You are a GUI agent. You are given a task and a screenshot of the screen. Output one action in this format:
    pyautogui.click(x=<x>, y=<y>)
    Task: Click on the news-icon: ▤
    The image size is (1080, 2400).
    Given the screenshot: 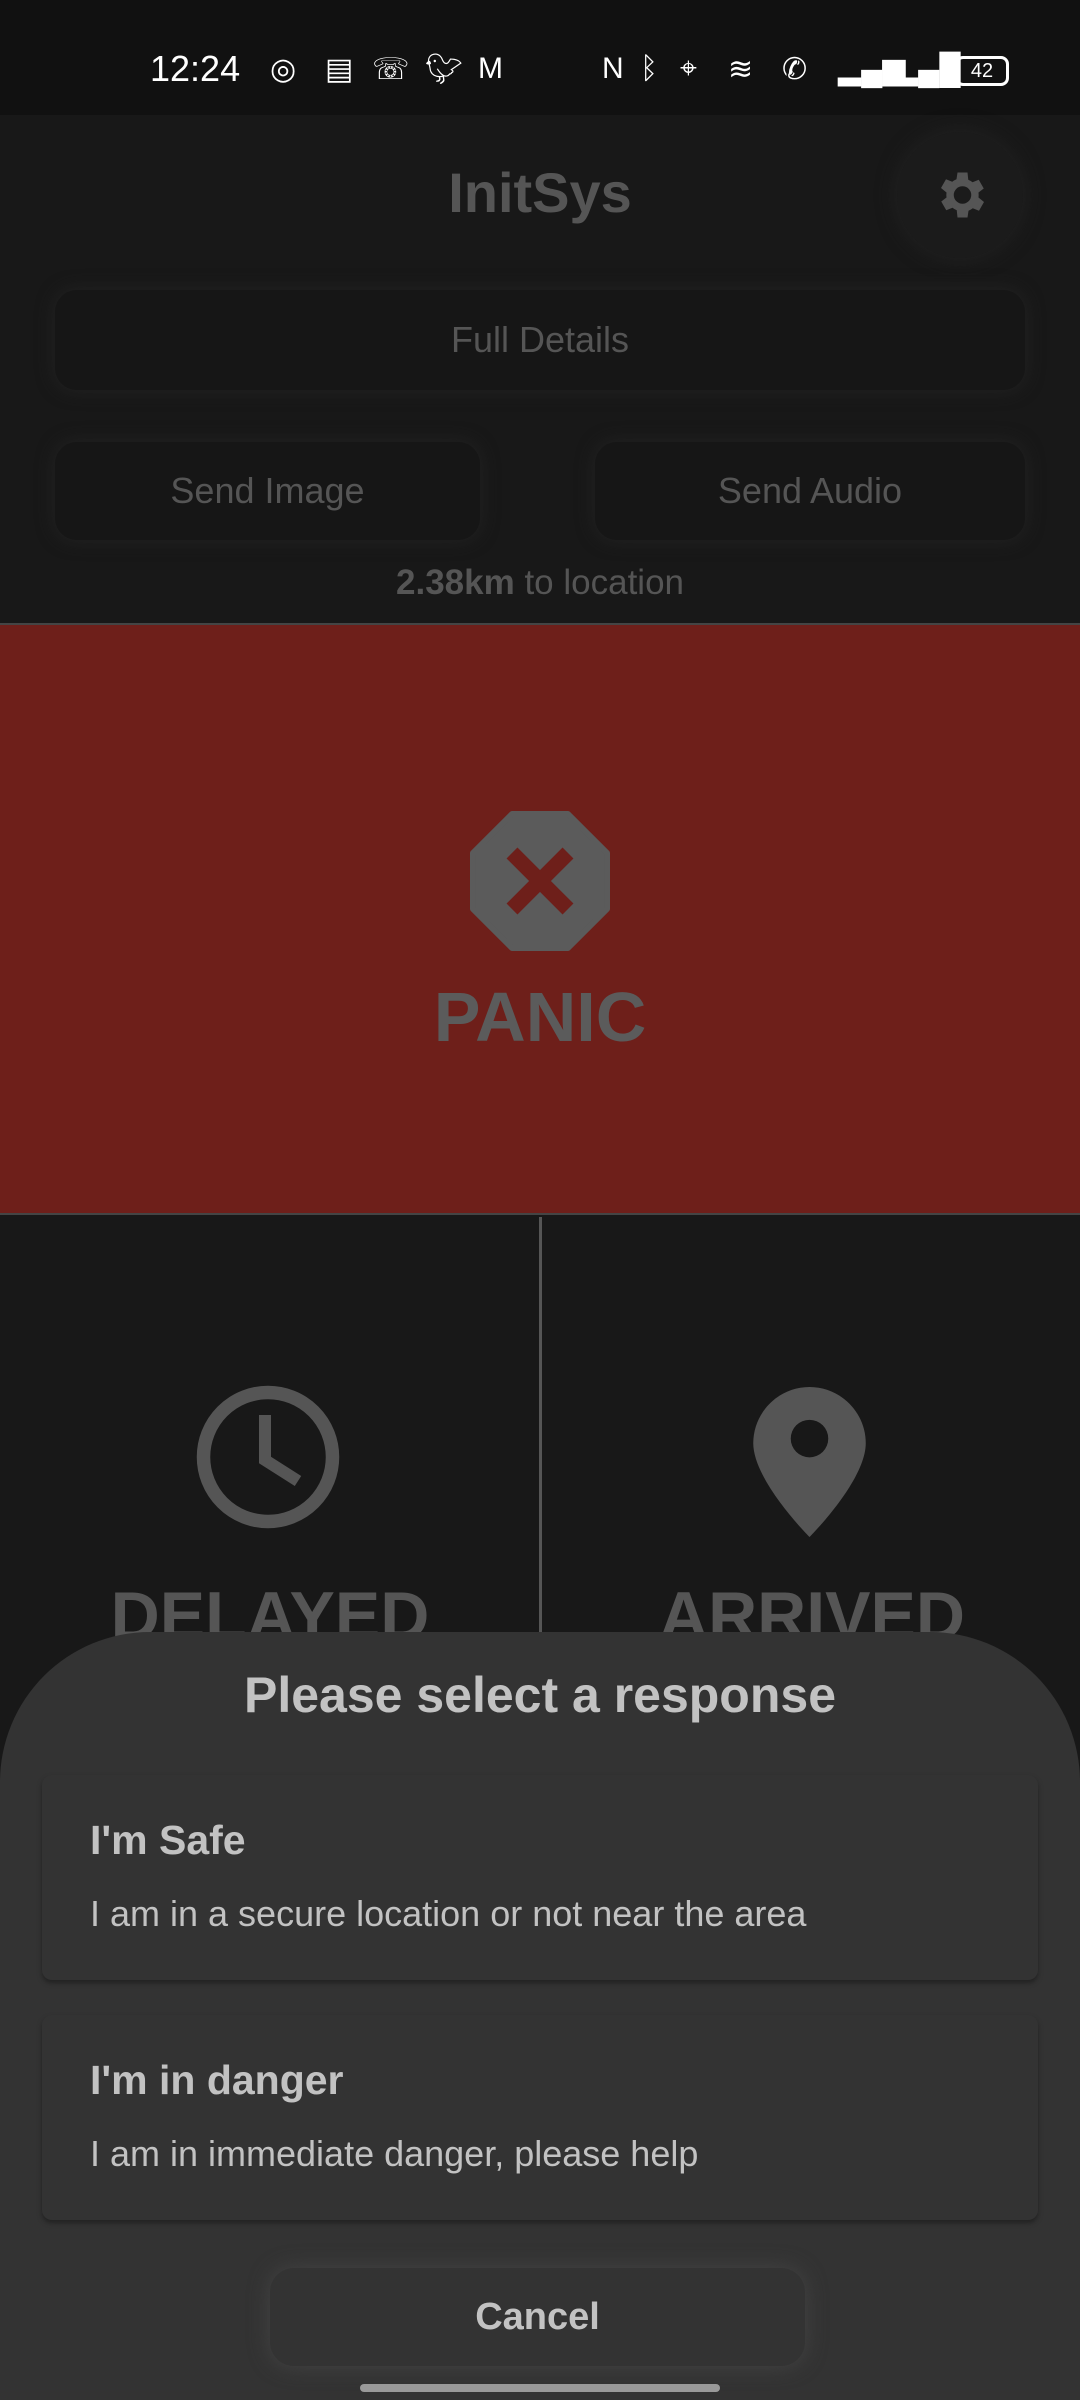 What is the action you would take?
    pyautogui.click(x=339, y=69)
    